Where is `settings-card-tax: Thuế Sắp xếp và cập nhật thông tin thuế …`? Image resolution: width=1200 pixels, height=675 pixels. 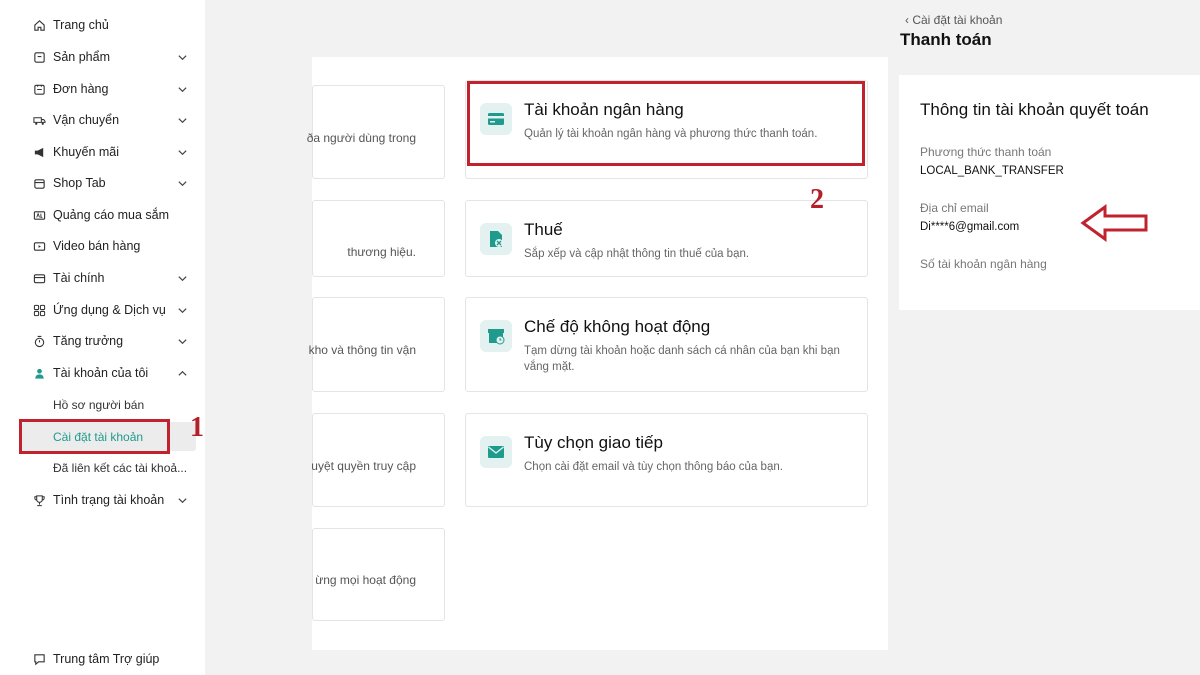 settings-card-tax: Thuế Sắp xếp và cập nhật thông tin thuế … is located at coordinates (666, 238).